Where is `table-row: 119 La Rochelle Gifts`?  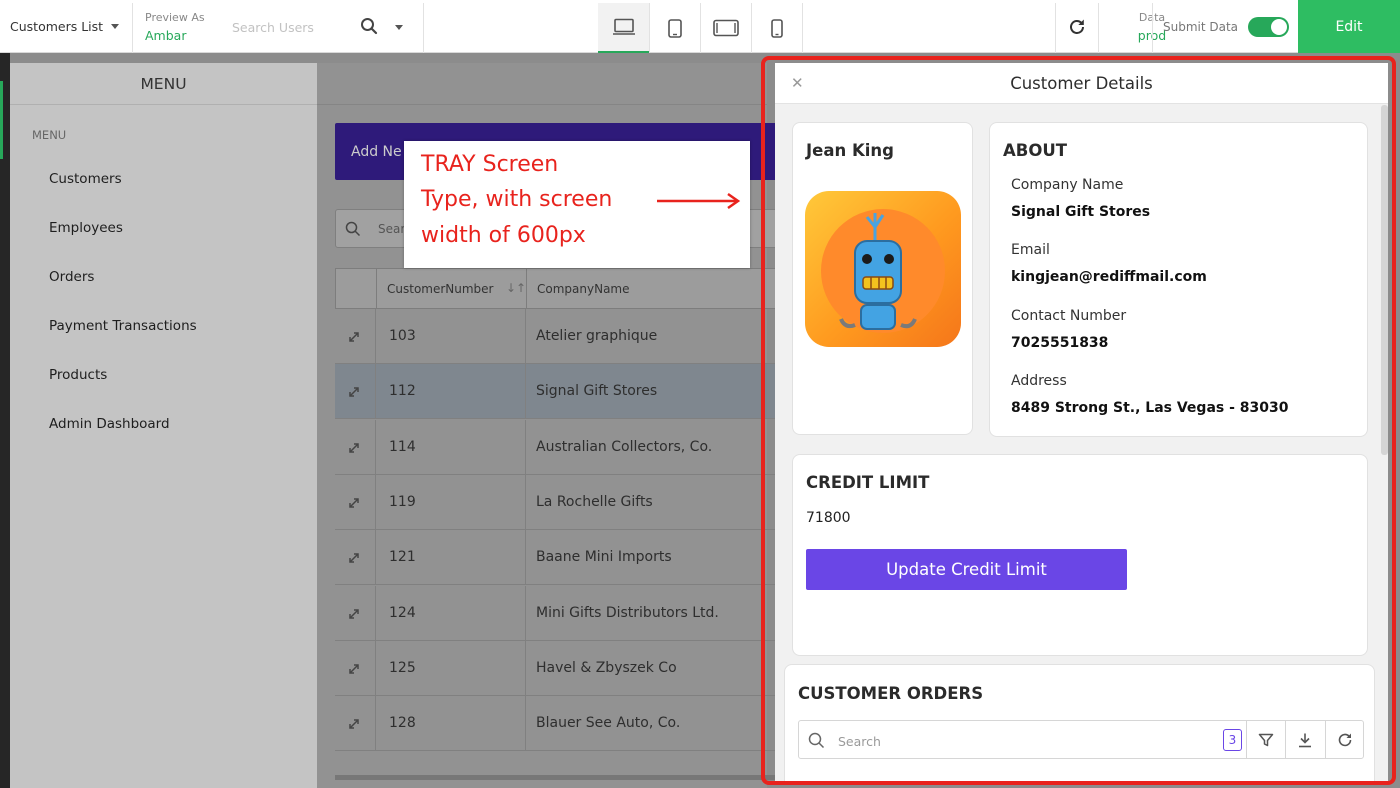 table-row: 119 La Rochelle Gifts is located at coordinates (560, 502).